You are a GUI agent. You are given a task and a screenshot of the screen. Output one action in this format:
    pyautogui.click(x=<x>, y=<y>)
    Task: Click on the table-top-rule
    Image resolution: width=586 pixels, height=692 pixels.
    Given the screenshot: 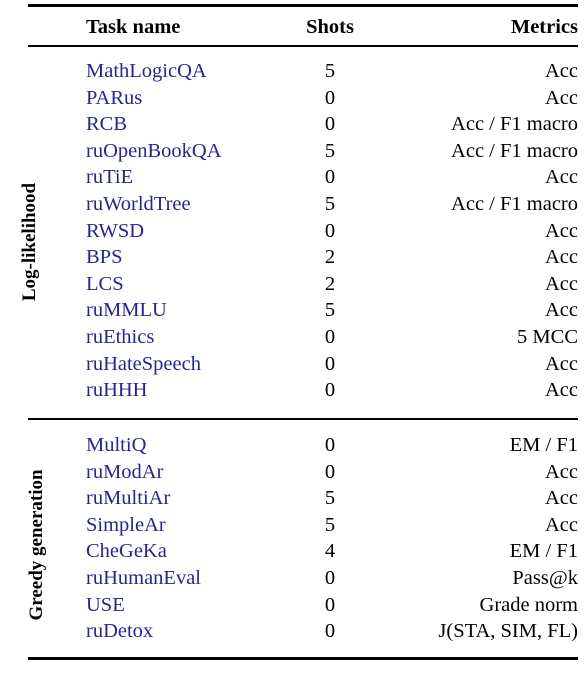 What is the action you would take?
    pyautogui.click(x=303, y=5)
    